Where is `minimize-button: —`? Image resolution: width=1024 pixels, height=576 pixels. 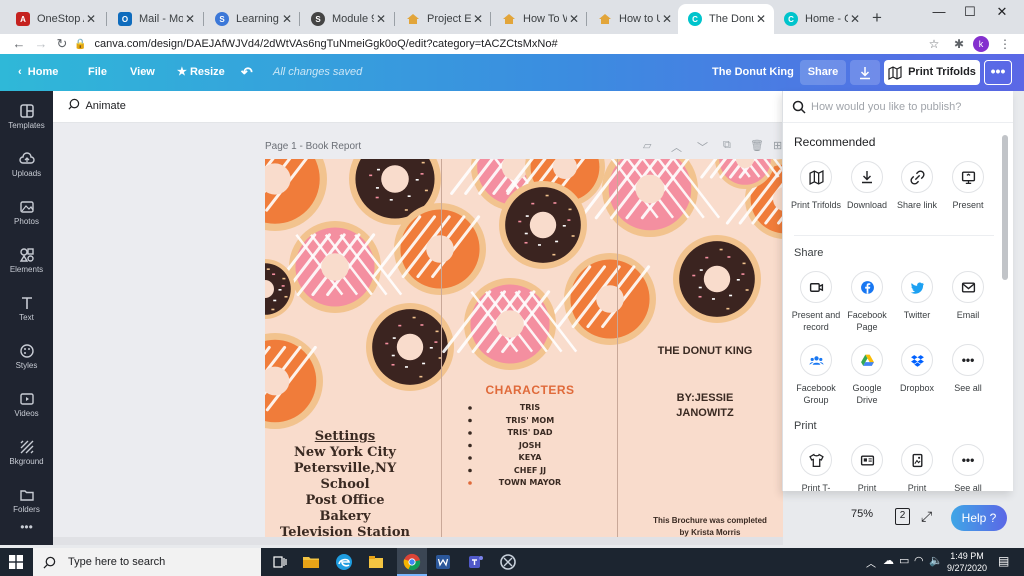 minimize-button: — is located at coordinates (939, 11).